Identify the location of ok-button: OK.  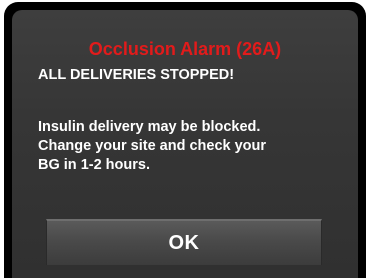
(184, 242).